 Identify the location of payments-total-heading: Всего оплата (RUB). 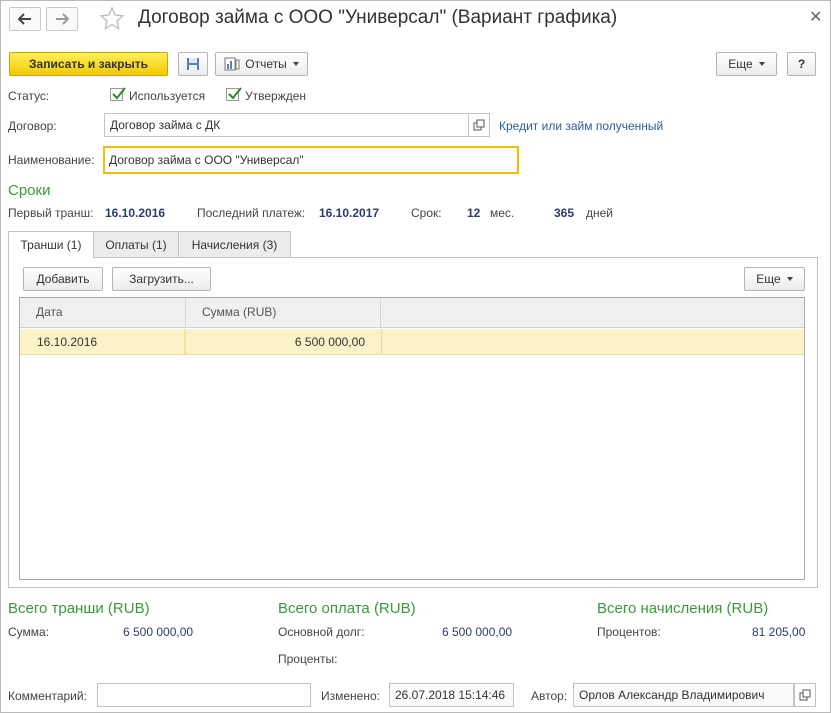
(347, 608).